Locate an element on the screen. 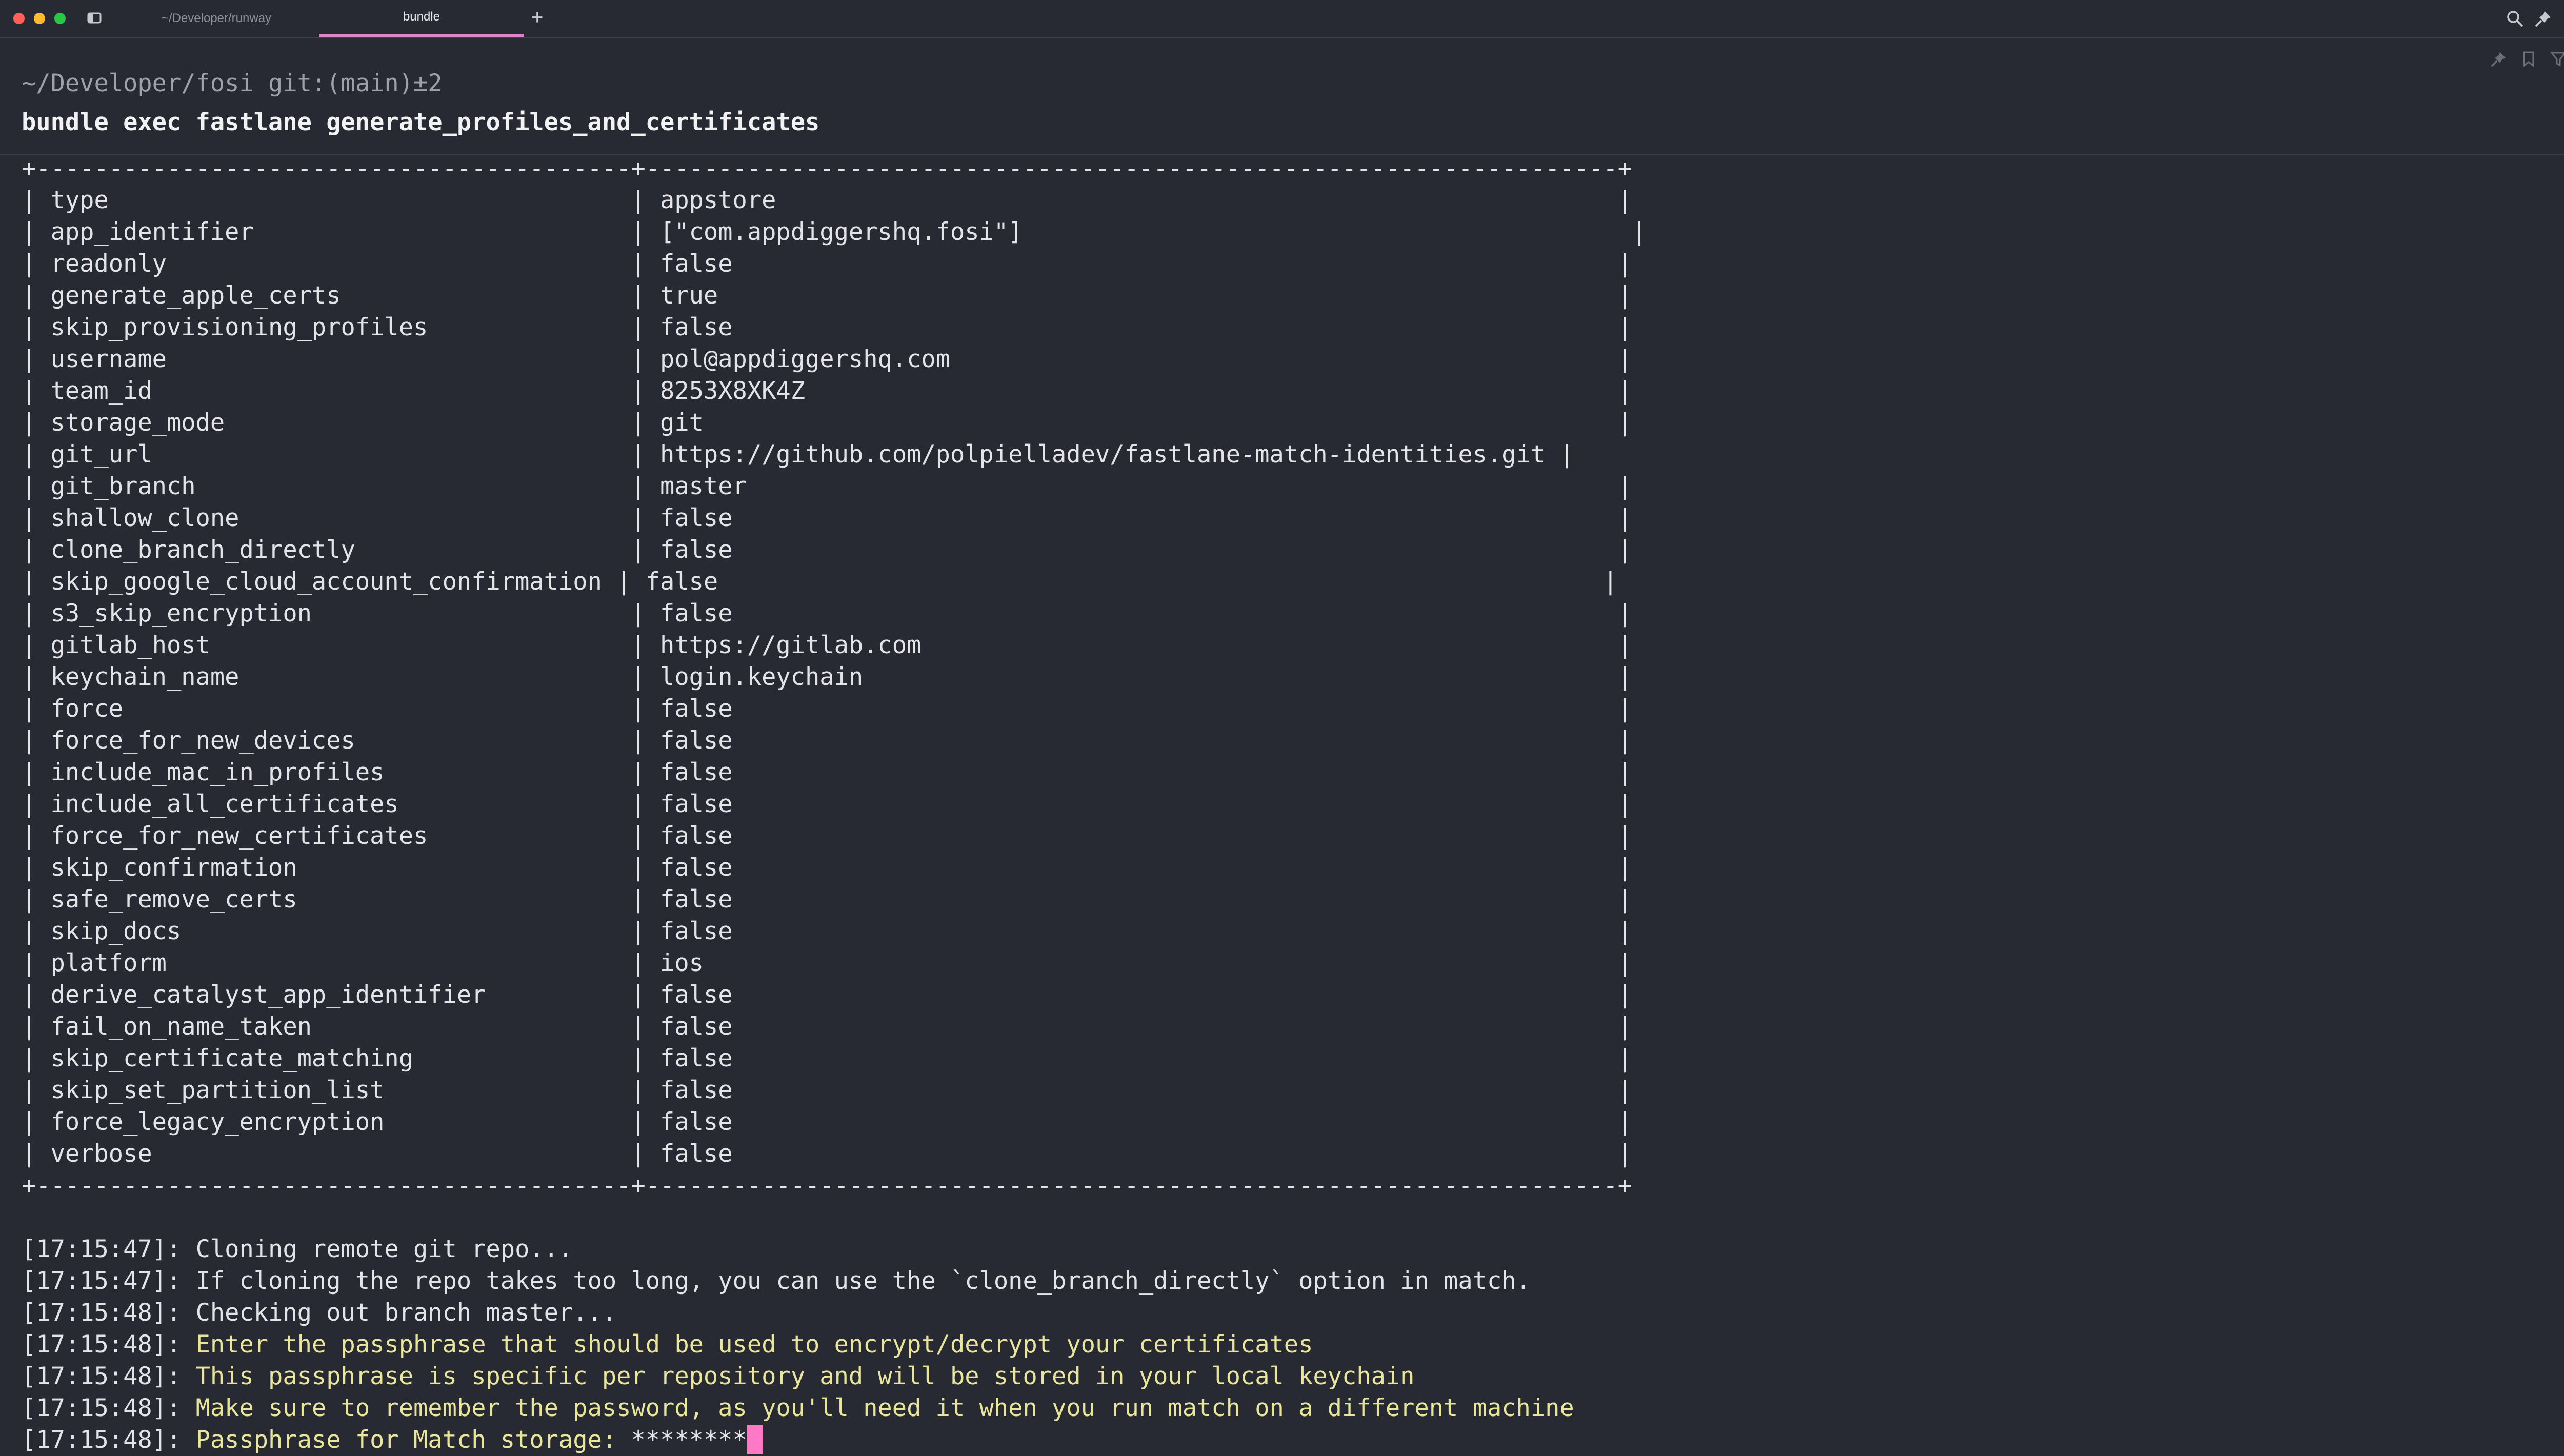 This screenshot has height=1456, width=2564. tab-runway: ~/Developer/runway is located at coordinates (216, 18).